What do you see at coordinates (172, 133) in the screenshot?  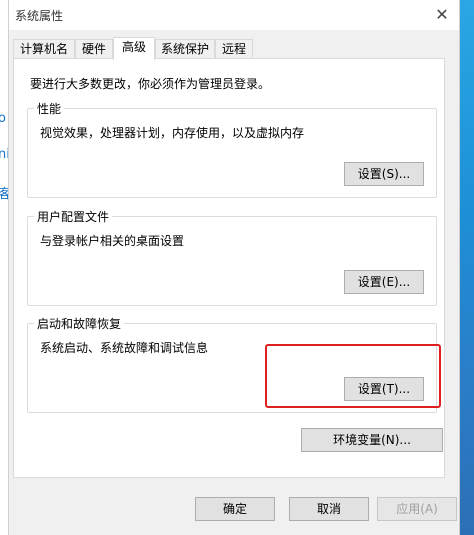 I see `performance-description: 视觉效果，处理器计划，内存使用，以及虚拟内存` at bounding box center [172, 133].